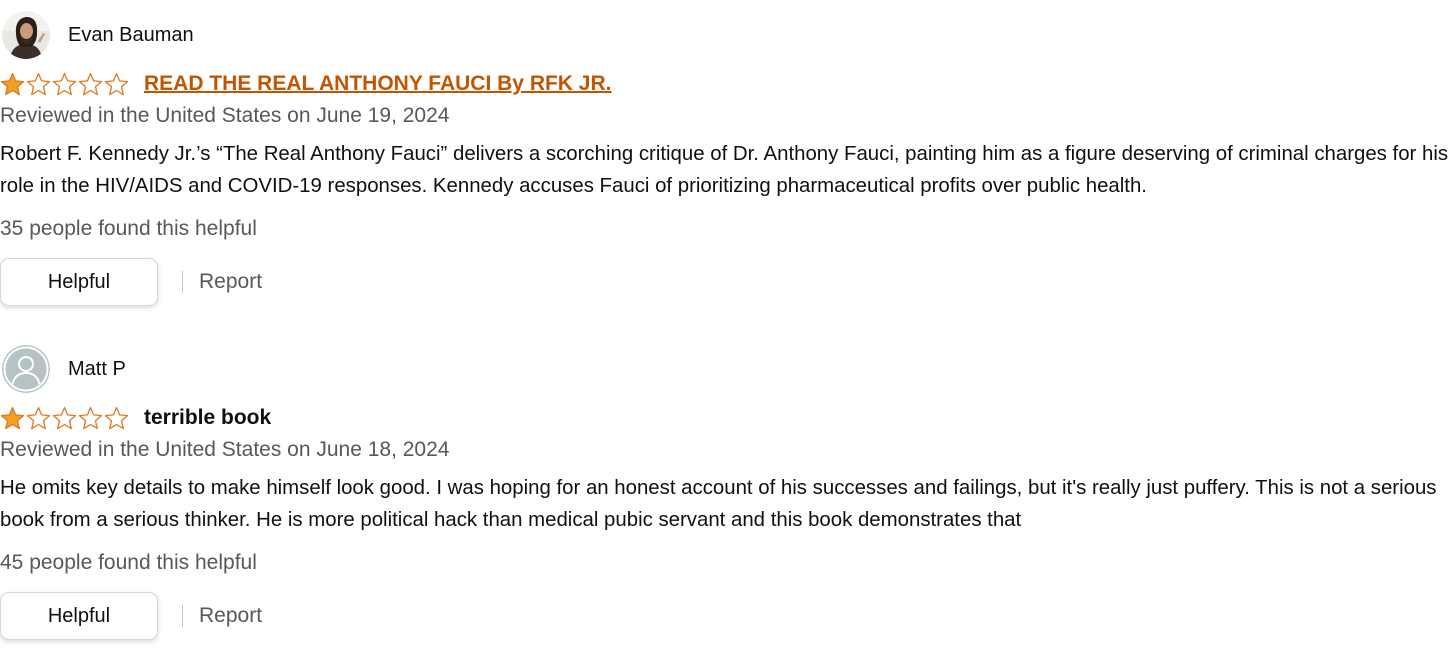  Describe the element at coordinates (97, 369) in the screenshot. I see `reviewer-name: Matt P` at that location.